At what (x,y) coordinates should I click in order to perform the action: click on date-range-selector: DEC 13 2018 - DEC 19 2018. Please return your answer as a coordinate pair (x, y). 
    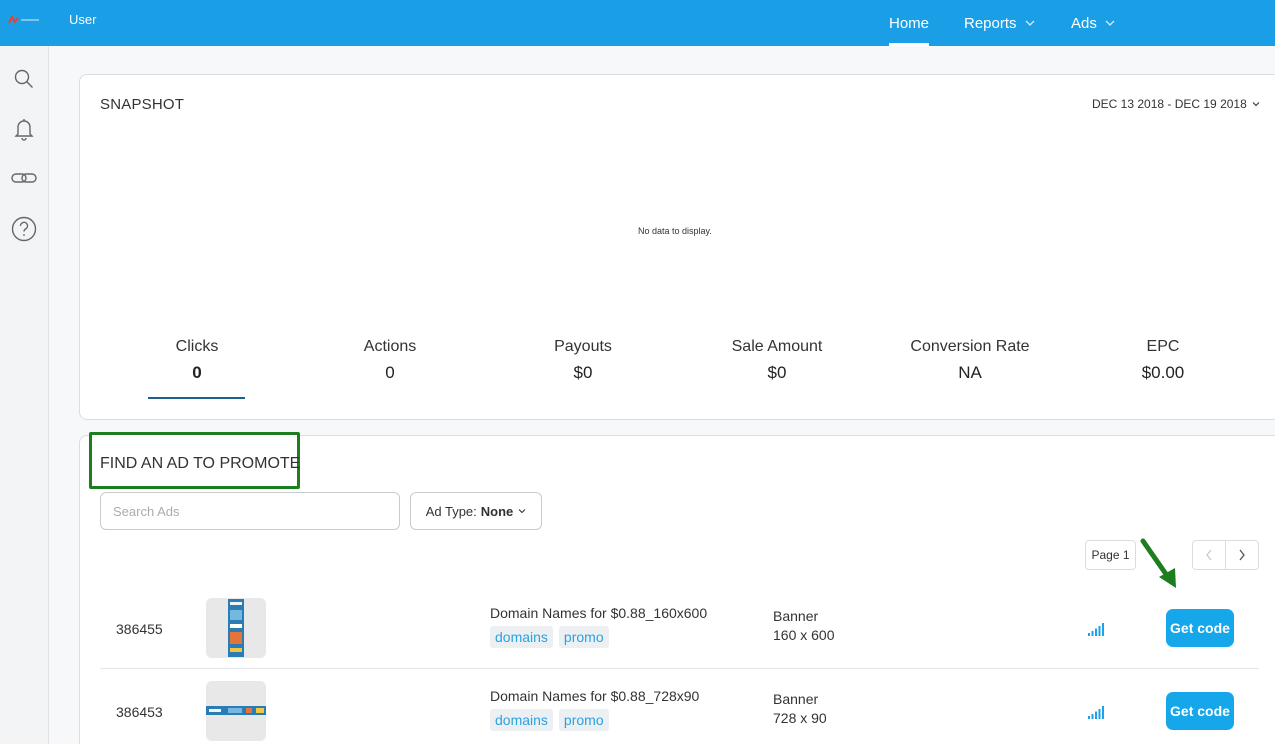
    Looking at the image, I should click on (1176, 104).